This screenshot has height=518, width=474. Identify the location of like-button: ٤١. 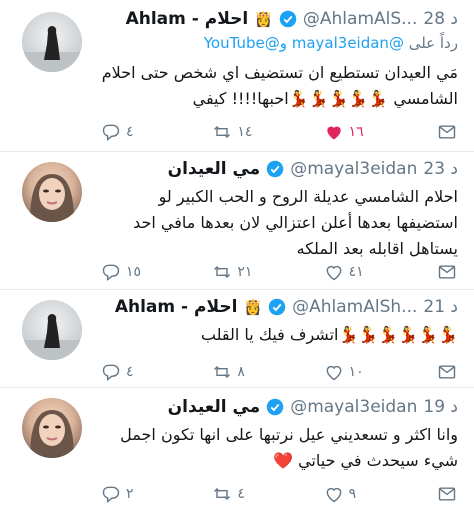
(353, 272).